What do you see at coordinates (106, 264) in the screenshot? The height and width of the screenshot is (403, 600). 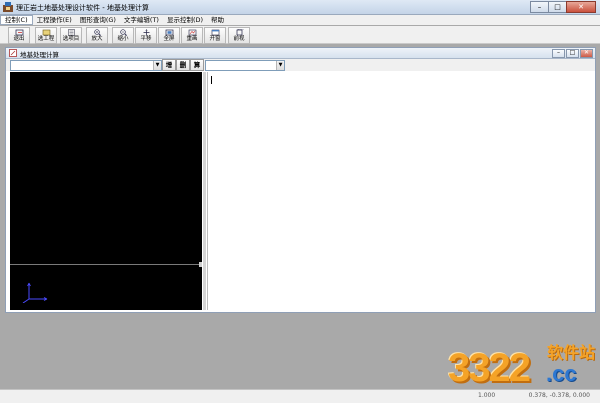 I see `canvas-divider-line` at bounding box center [106, 264].